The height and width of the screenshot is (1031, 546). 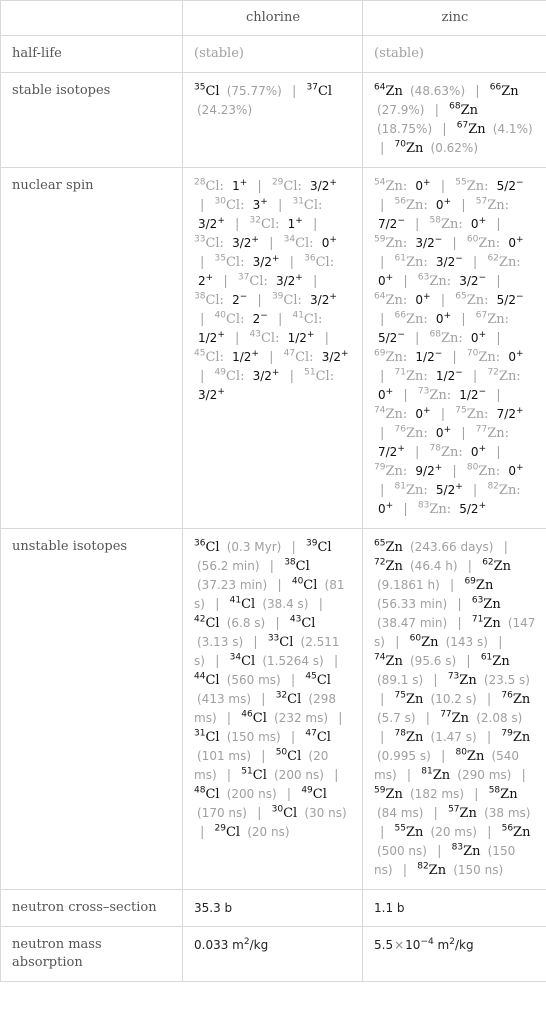 I want to click on exponent: −4, so click(x=427, y=942).